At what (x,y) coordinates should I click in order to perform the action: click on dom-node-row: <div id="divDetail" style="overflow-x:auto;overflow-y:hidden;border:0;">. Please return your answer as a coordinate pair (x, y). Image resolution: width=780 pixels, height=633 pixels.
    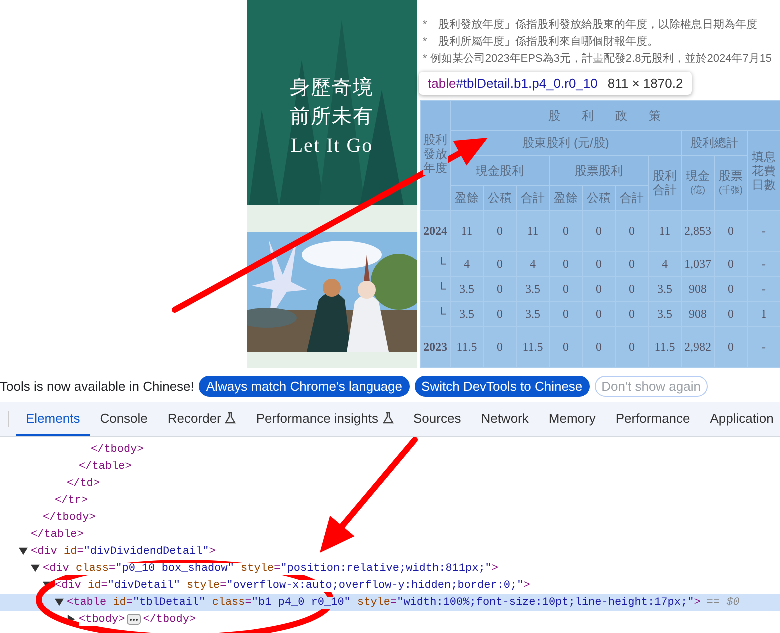
    Looking at the image, I should click on (390, 585).